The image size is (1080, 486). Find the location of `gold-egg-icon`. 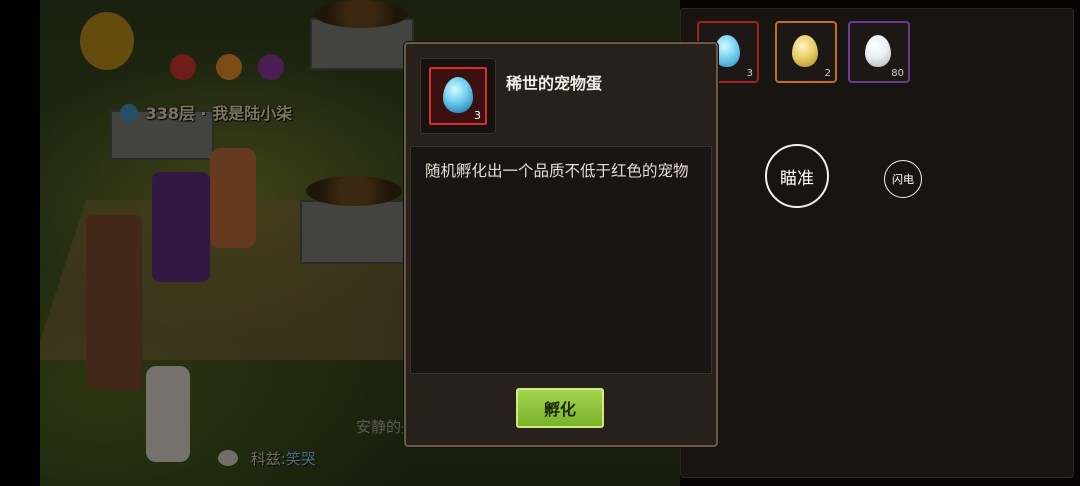

gold-egg-icon is located at coordinates (805, 51).